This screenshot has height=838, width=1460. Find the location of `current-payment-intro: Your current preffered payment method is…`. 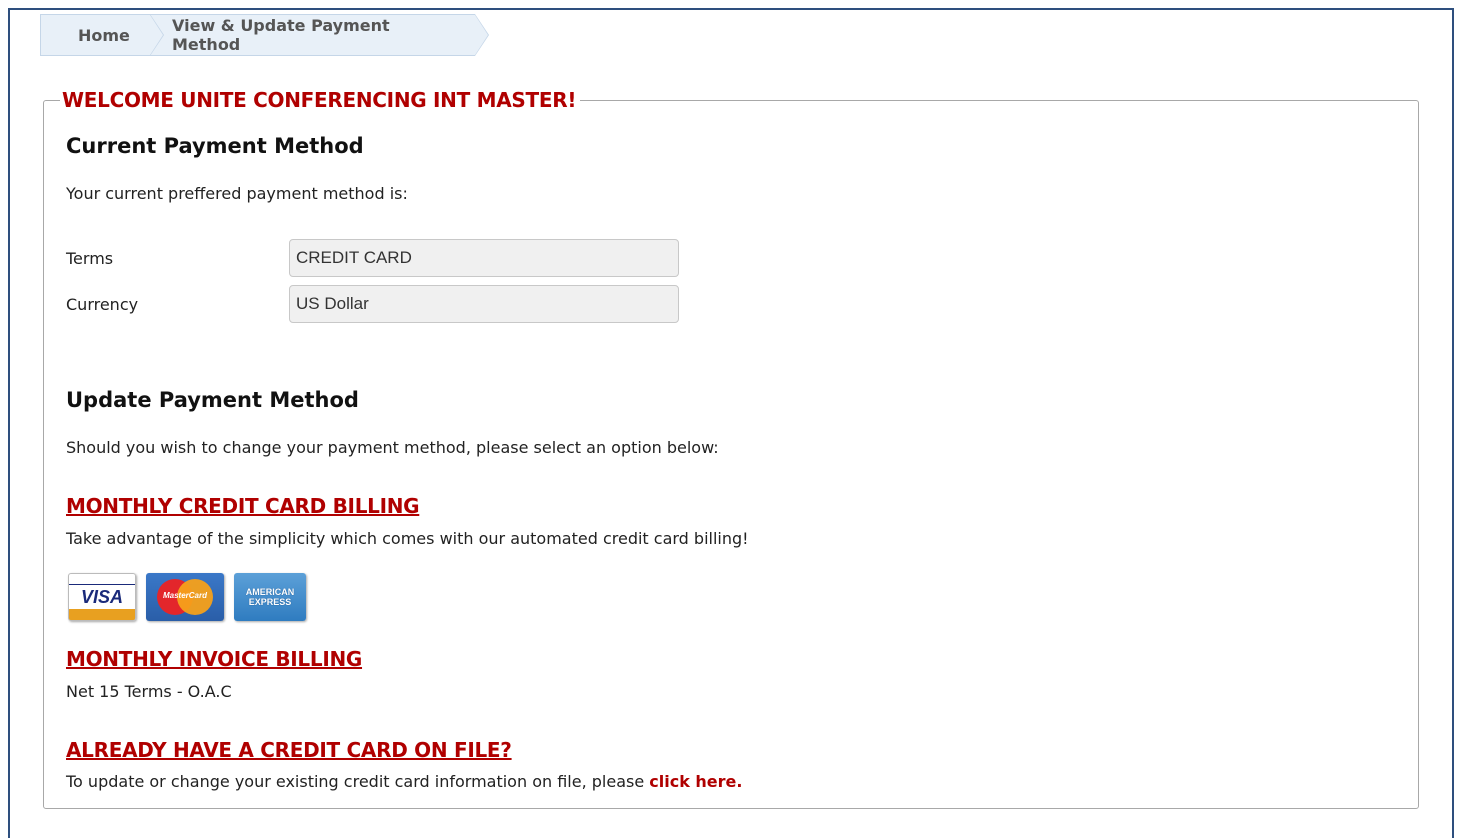

current-payment-intro: Your current preffered payment method is… is located at coordinates (237, 193).